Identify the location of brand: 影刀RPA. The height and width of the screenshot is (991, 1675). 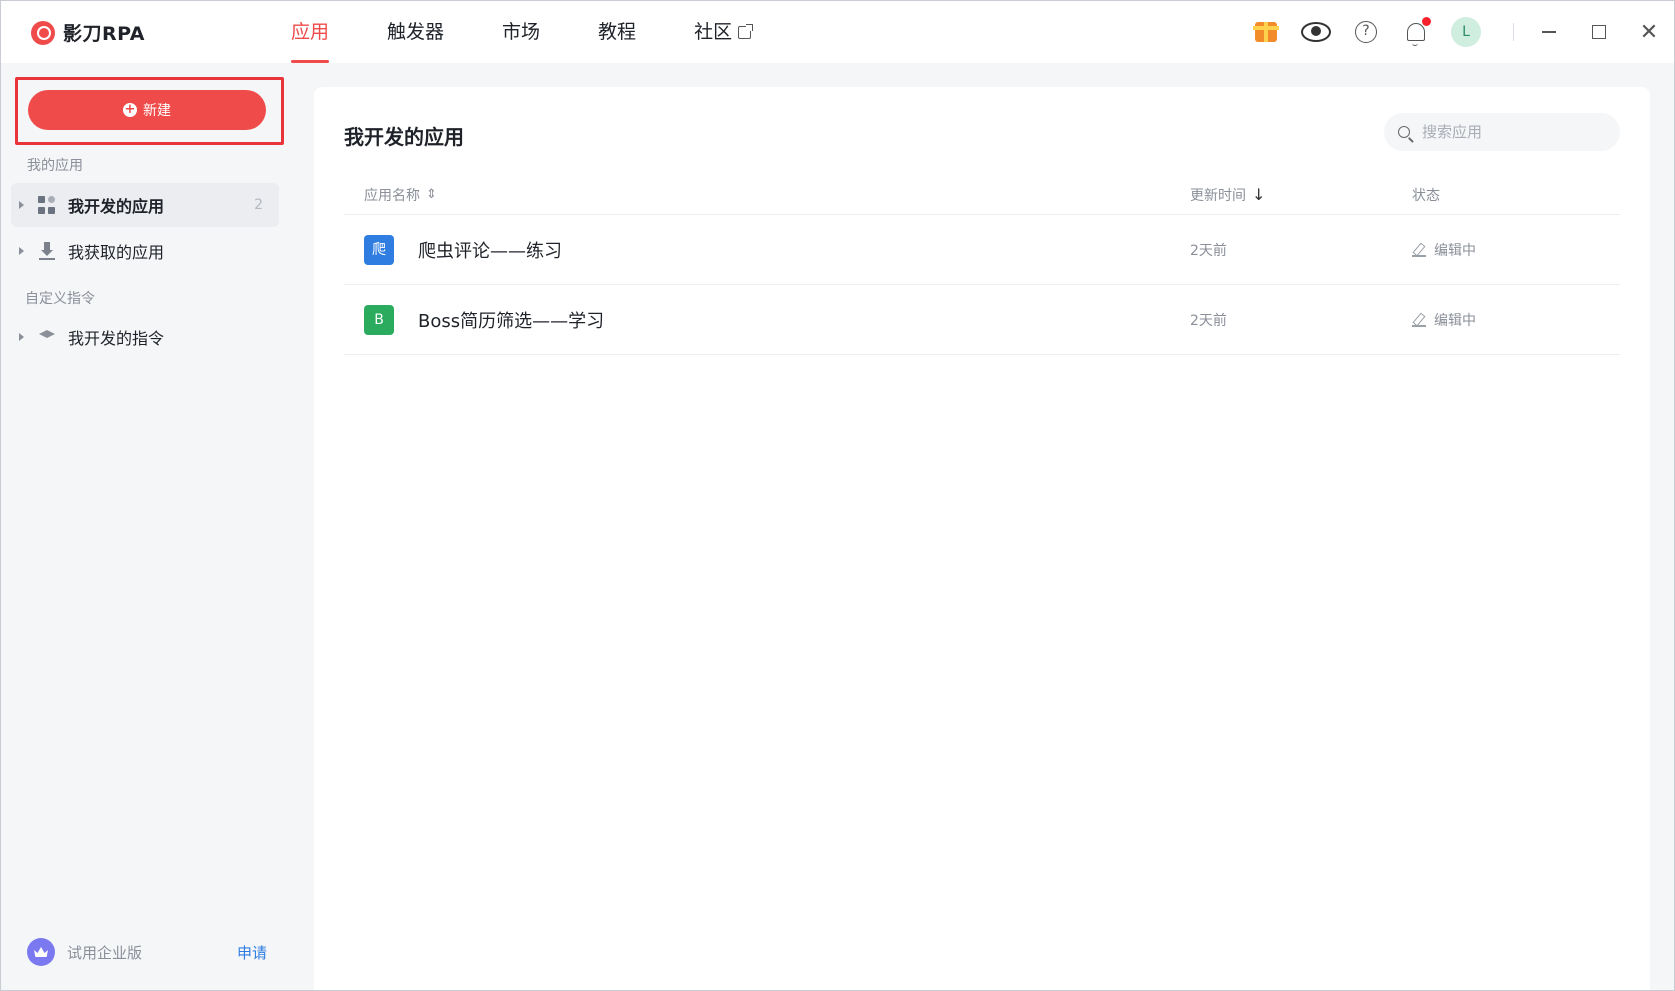
(88, 32).